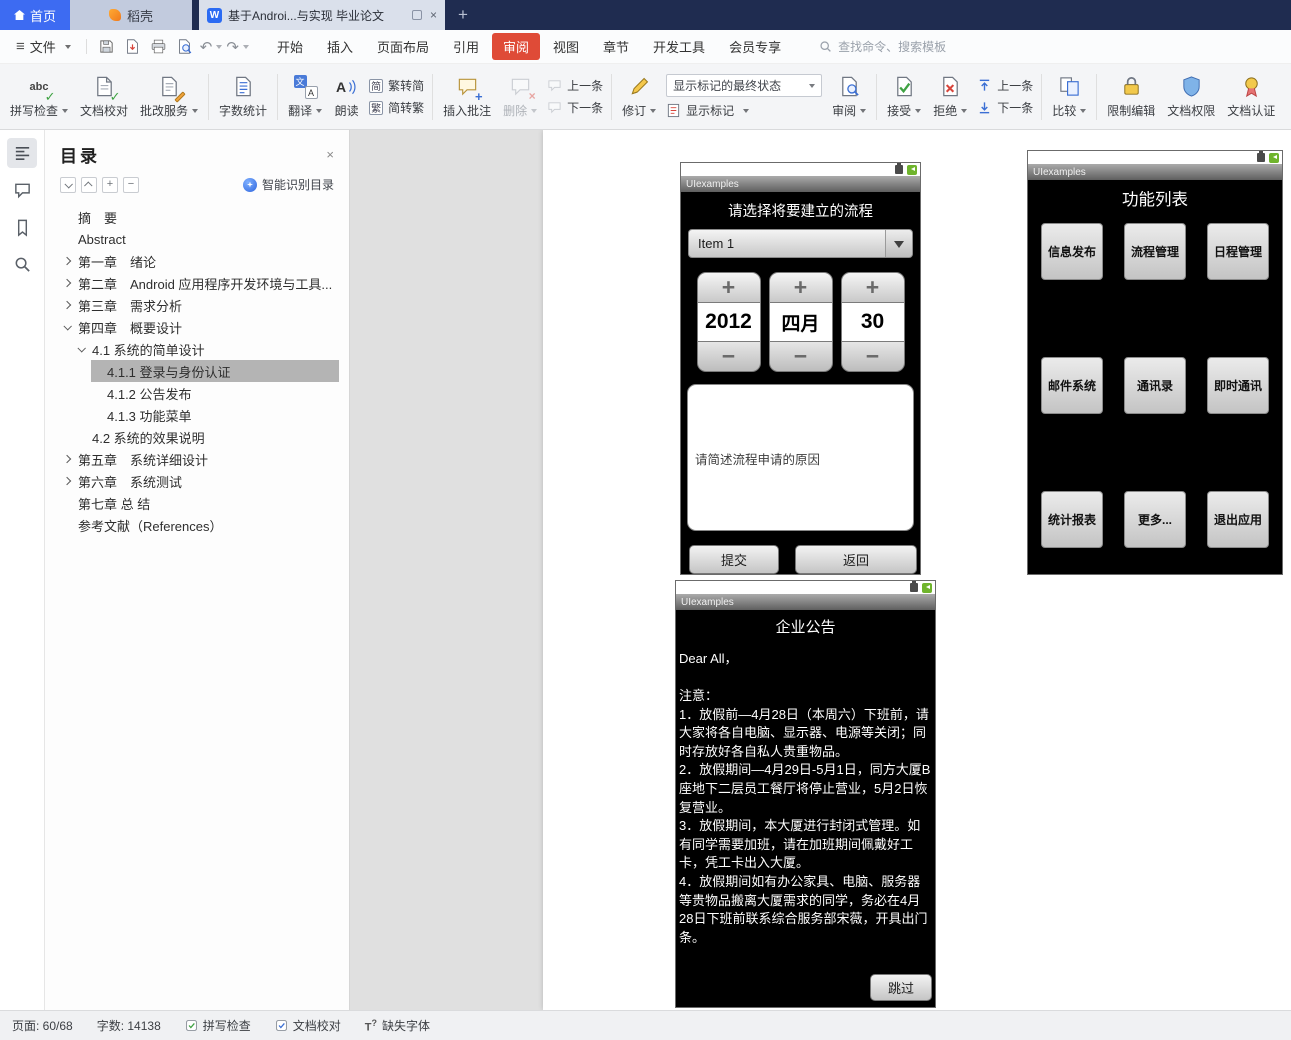  I want to click on next-comment-button: 下一条, so click(575, 107).